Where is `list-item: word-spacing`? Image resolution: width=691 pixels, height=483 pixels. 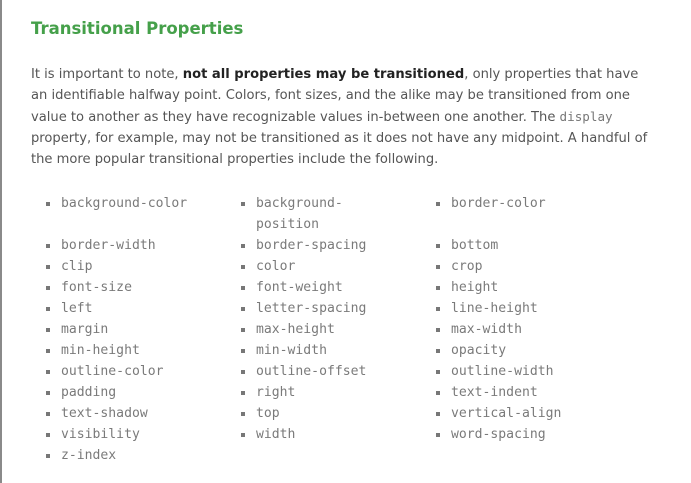
list-item: word-spacing is located at coordinates (533, 434).